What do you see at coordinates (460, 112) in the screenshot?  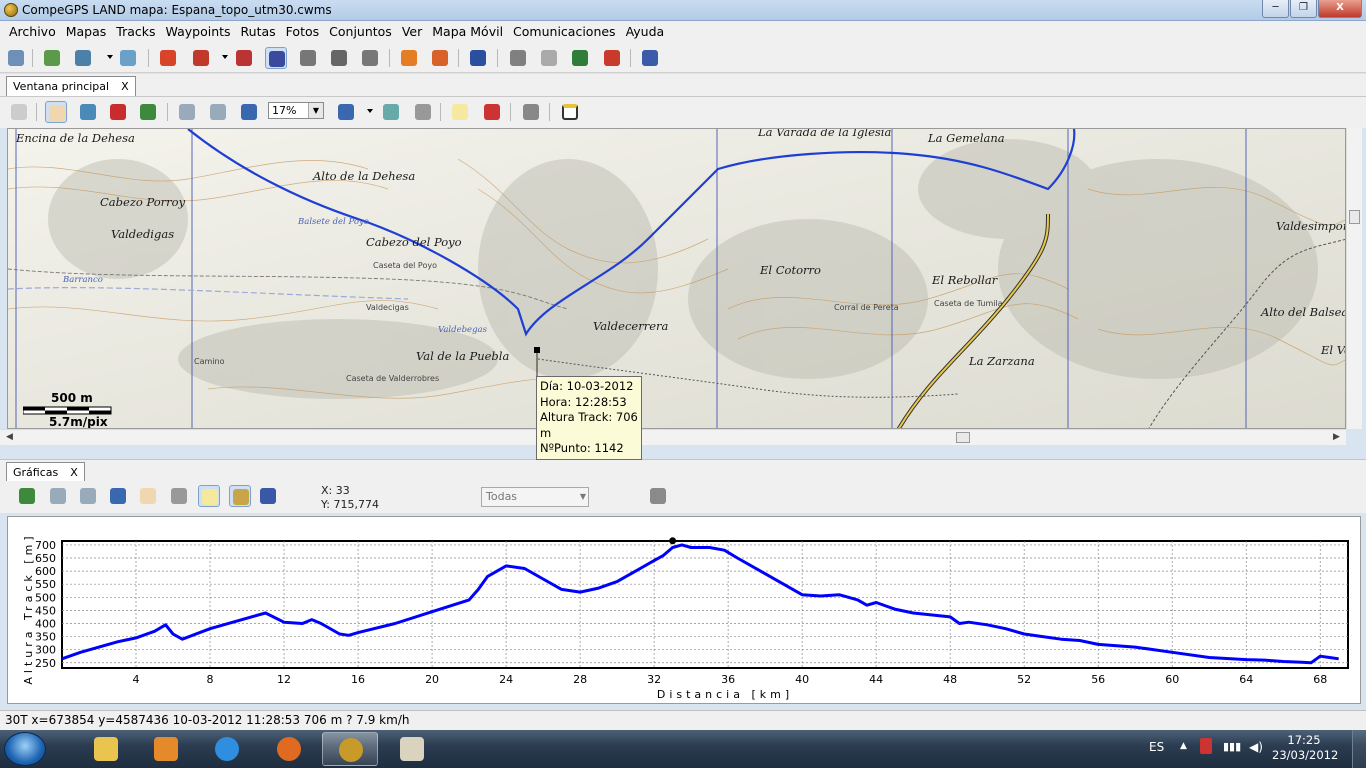 I see `tooltip-button` at bounding box center [460, 112].